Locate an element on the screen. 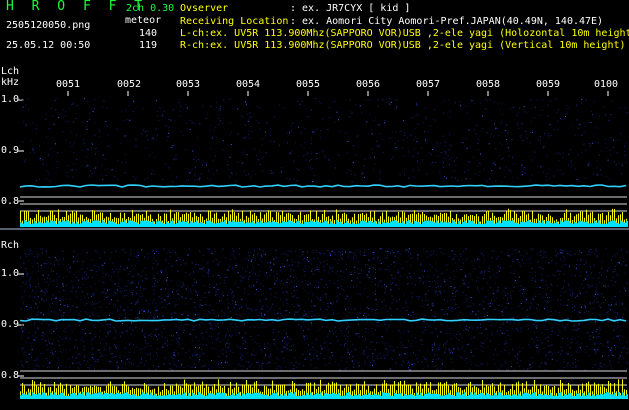  channel-divider is located at coordinates (314, 229).